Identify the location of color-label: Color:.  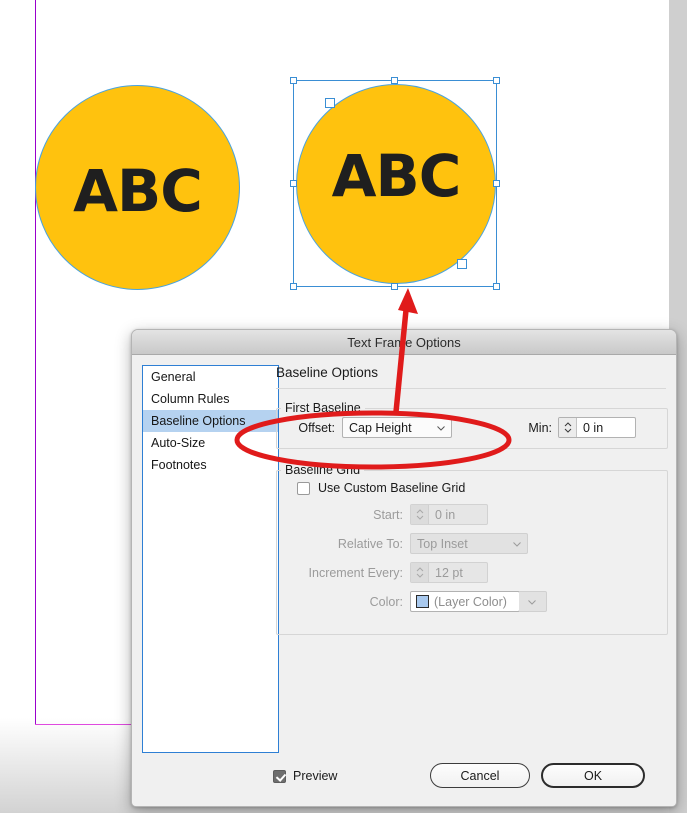
(386, 601).